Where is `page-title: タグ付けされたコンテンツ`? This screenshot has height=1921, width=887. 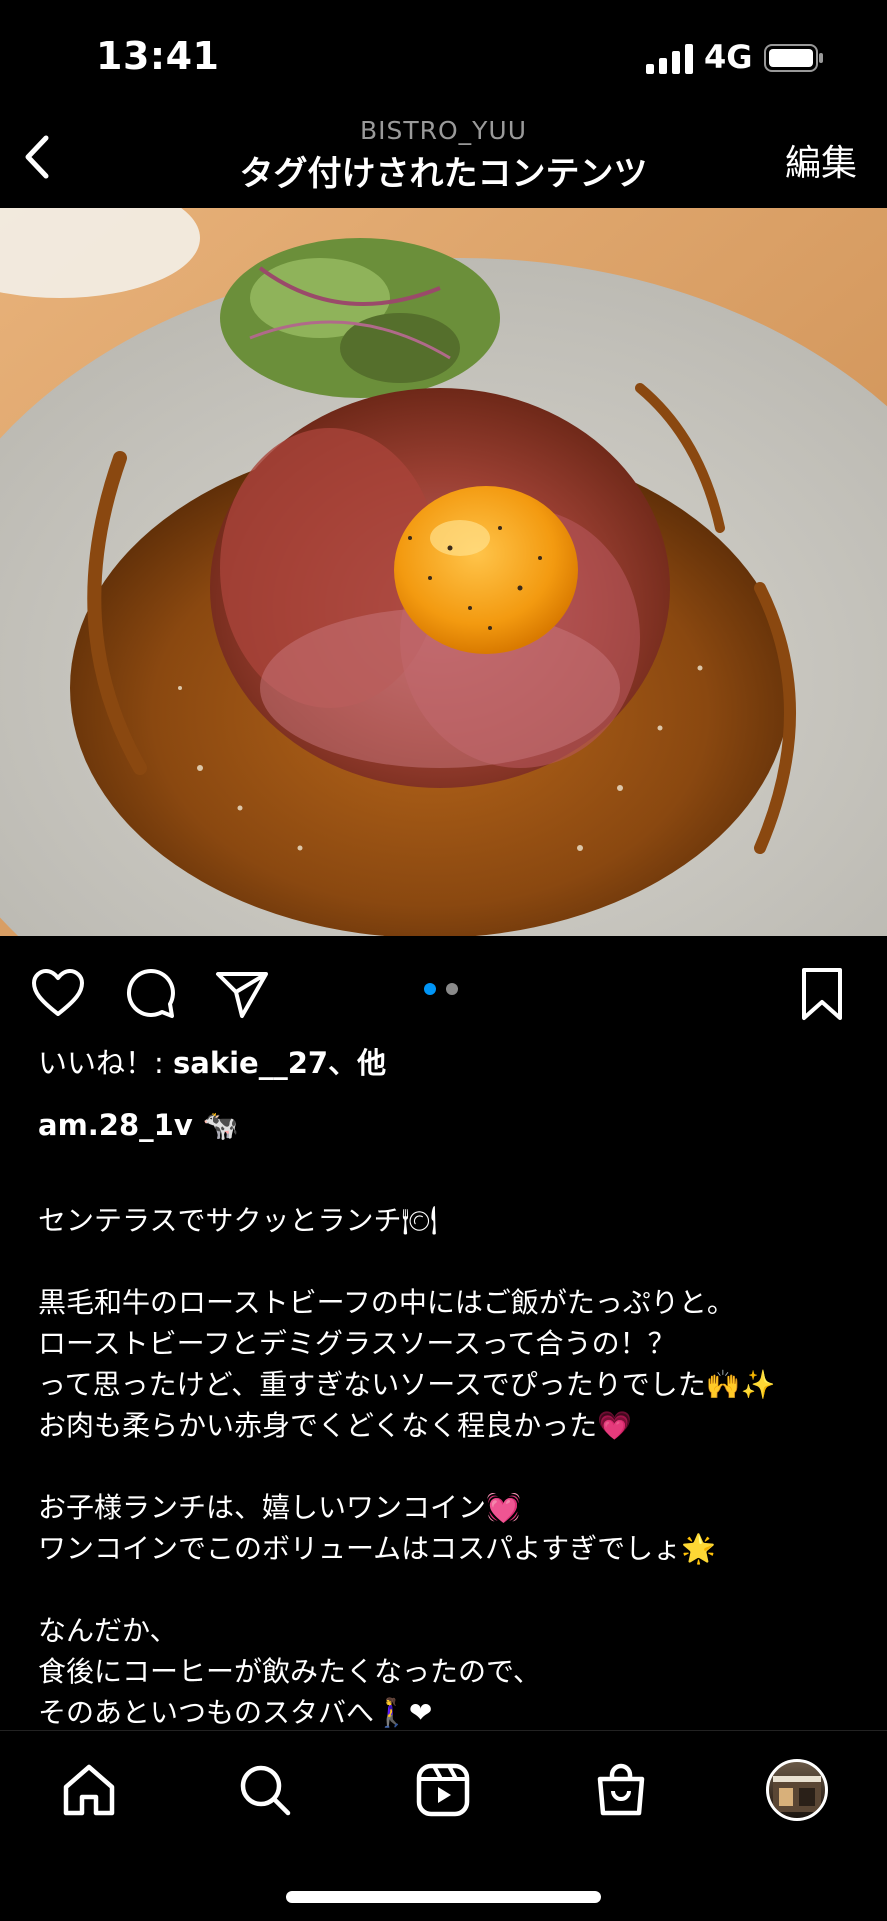
page-title: タグ付けされたコンテンツ is located at coordinates (443, 174).